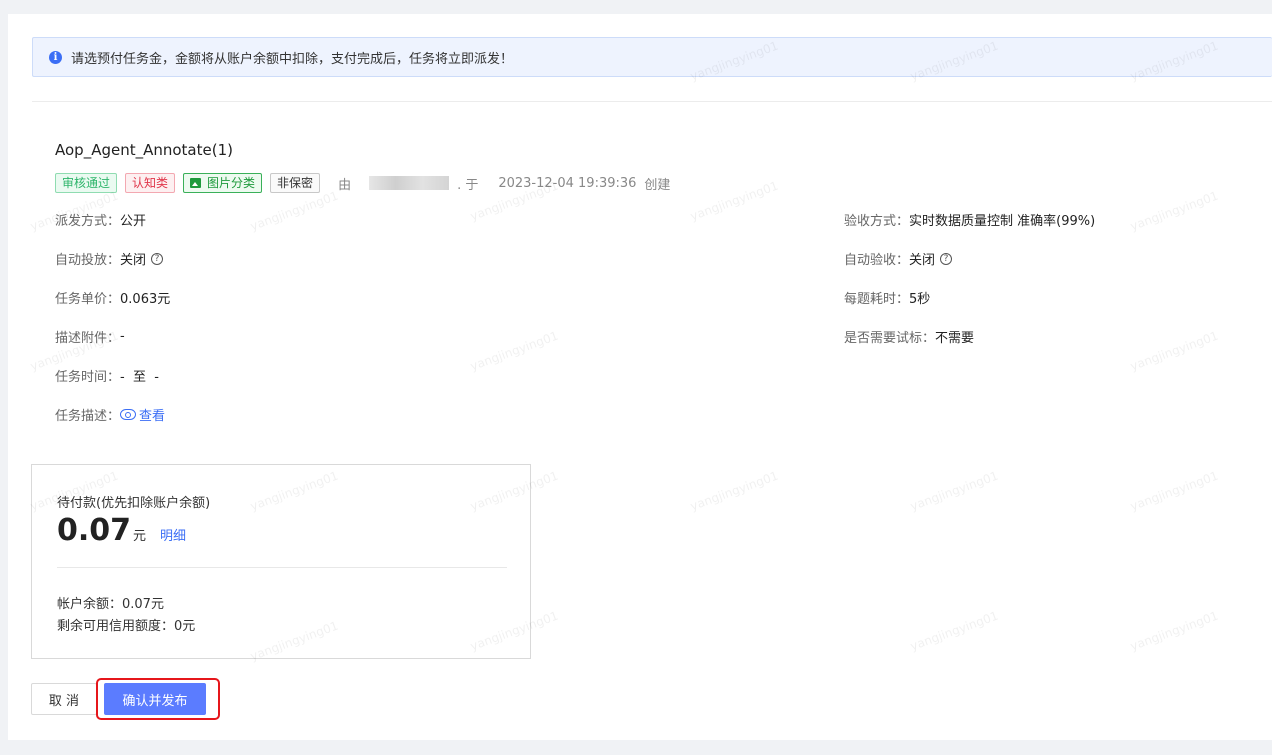  I want to click on amount-value: 0.07, so click(94, 530).